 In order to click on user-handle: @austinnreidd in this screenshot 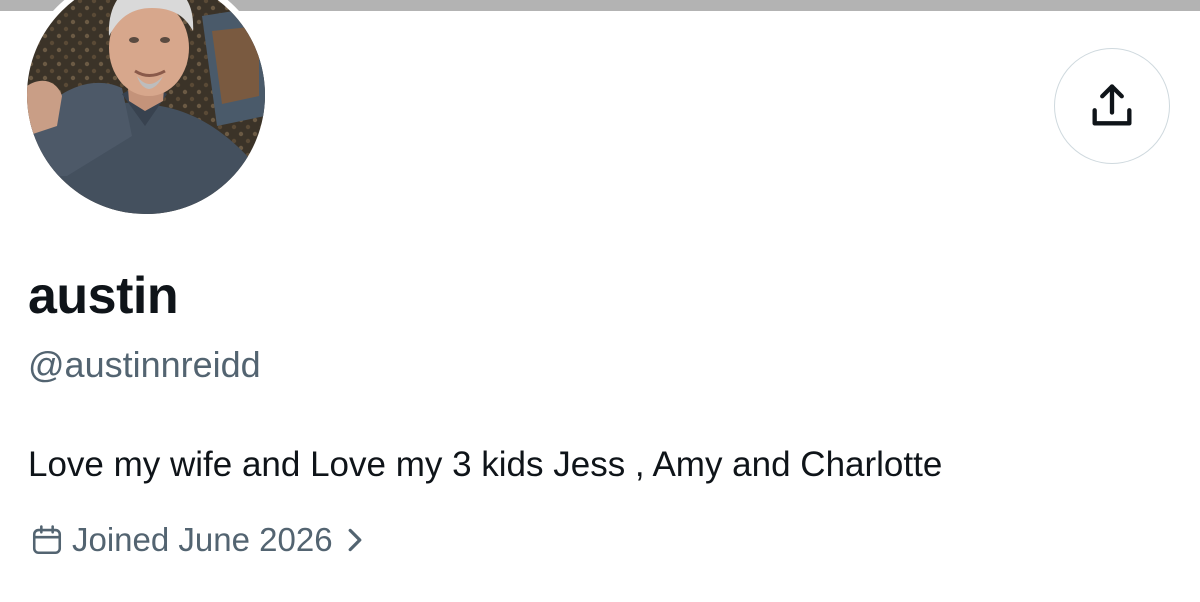, I will do `click(144, 364)`.